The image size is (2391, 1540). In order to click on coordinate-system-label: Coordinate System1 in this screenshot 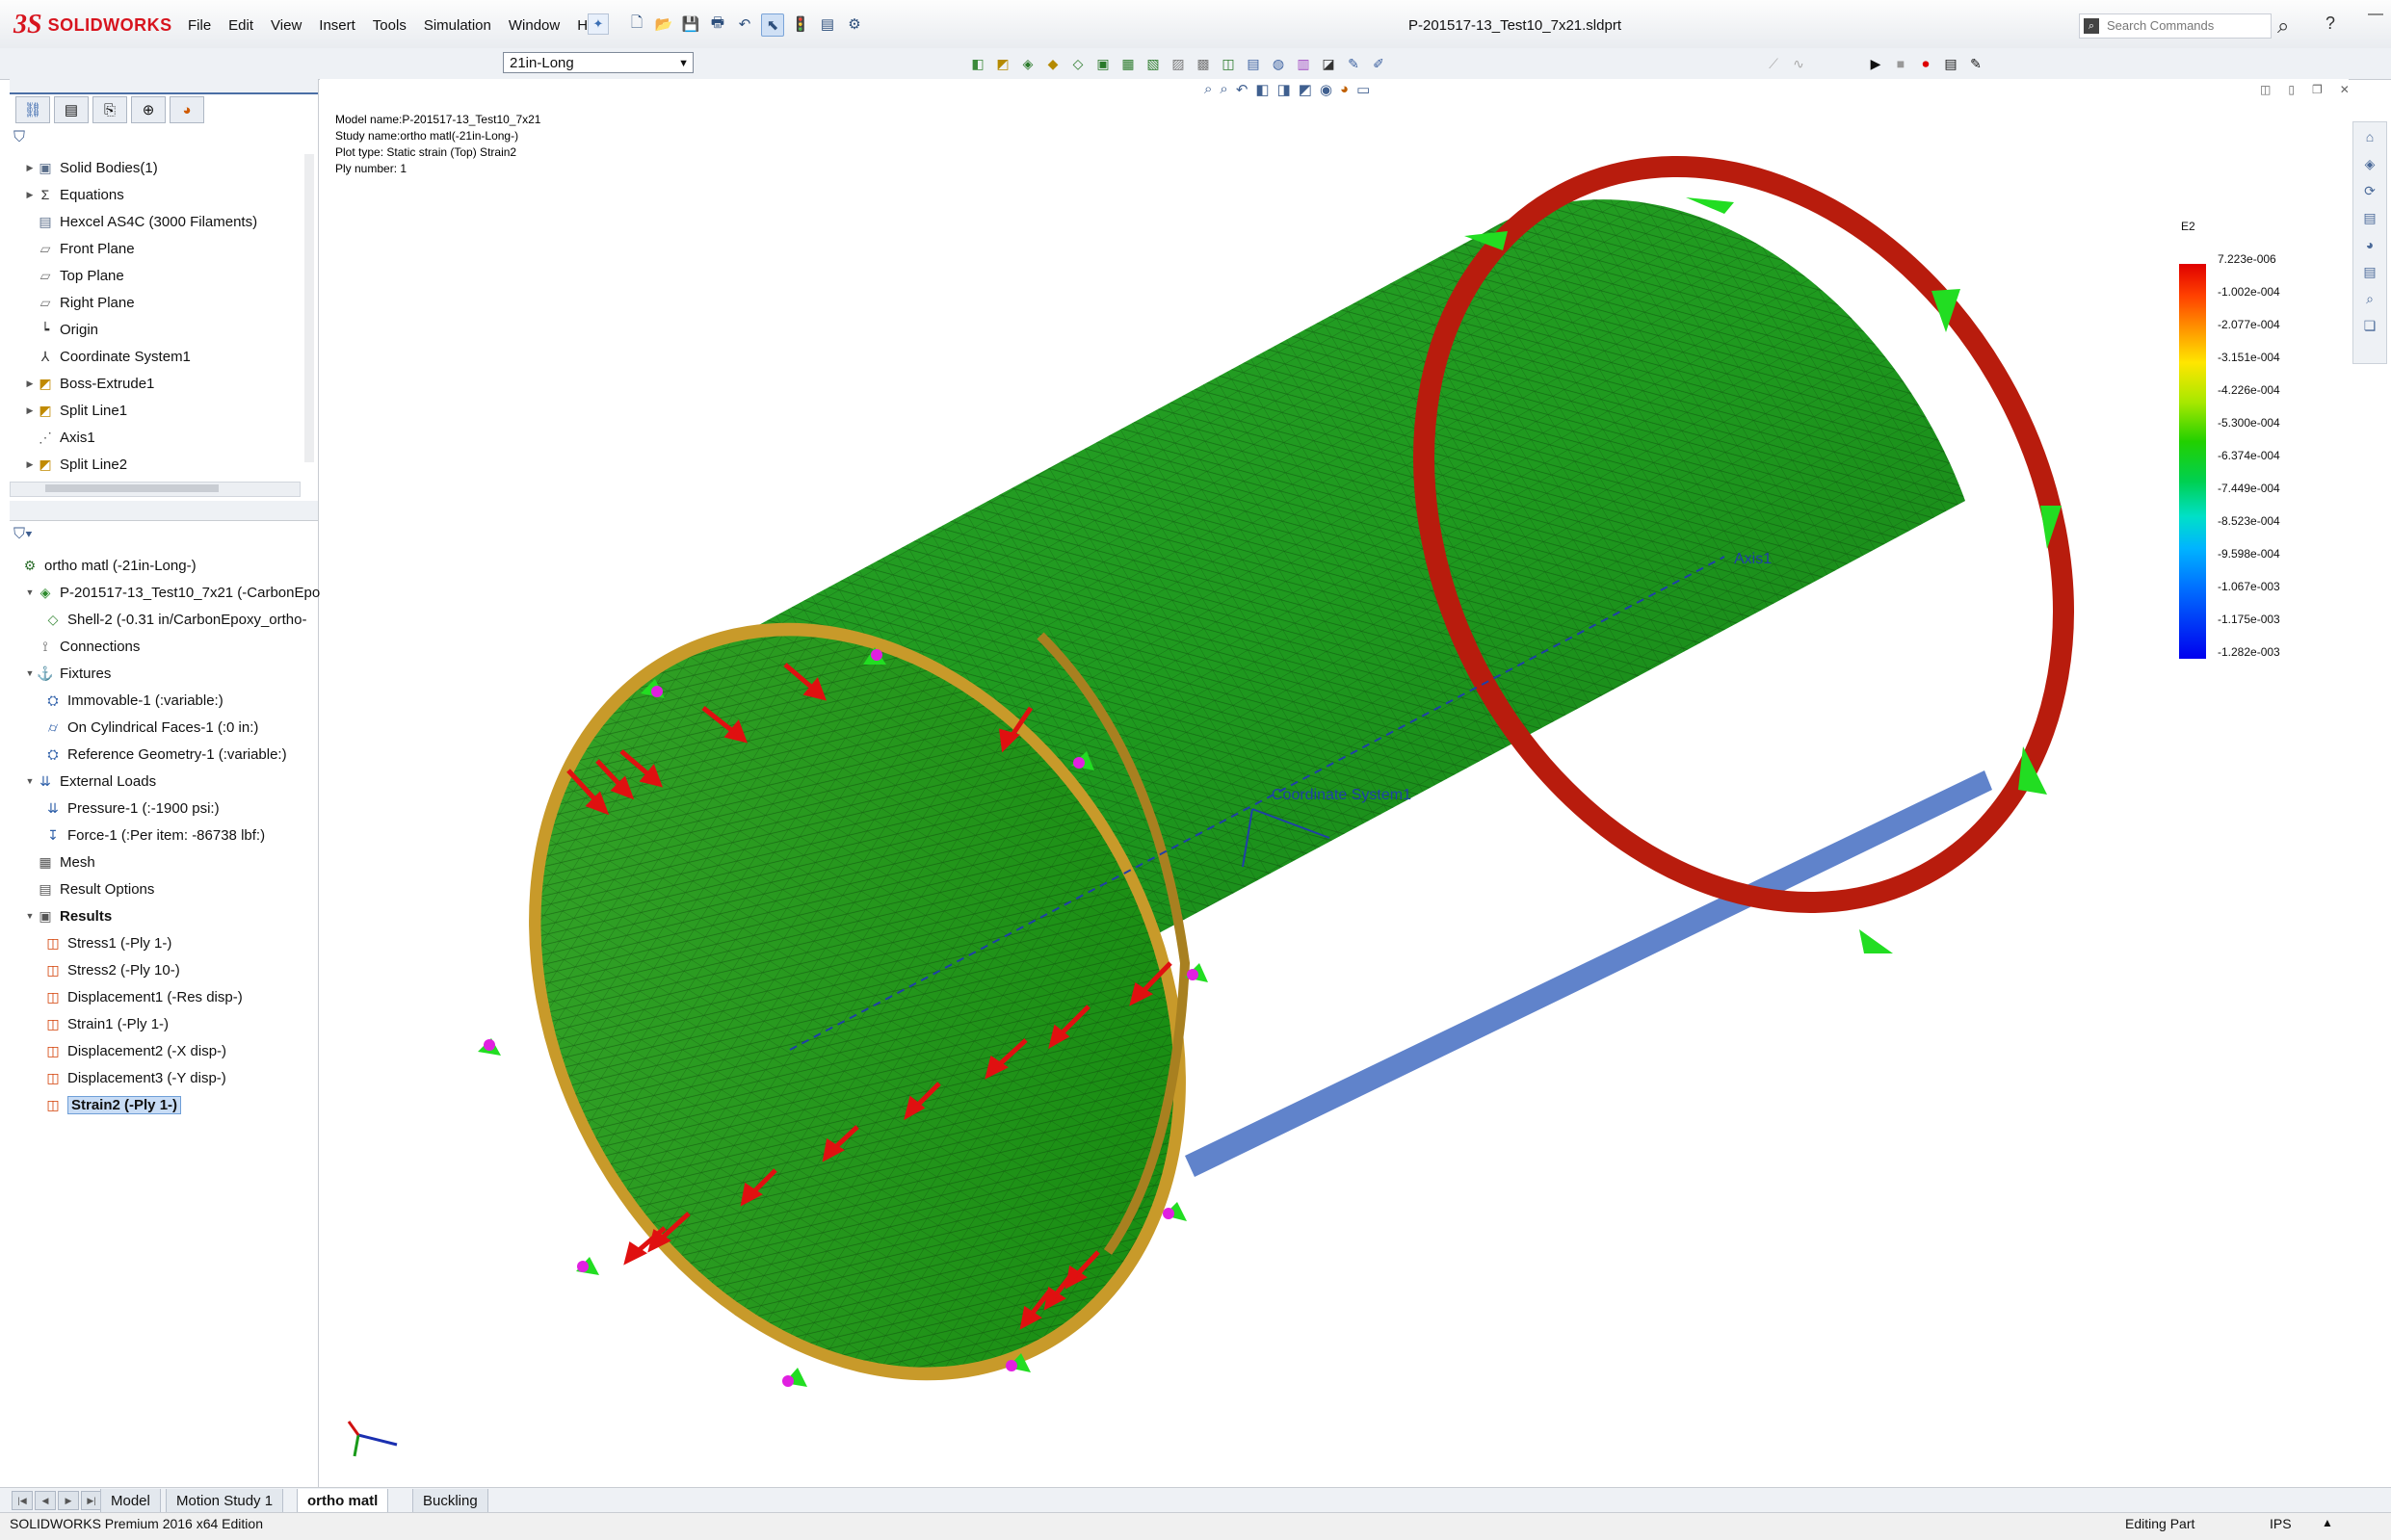, I will do `click(1341, 795)`.